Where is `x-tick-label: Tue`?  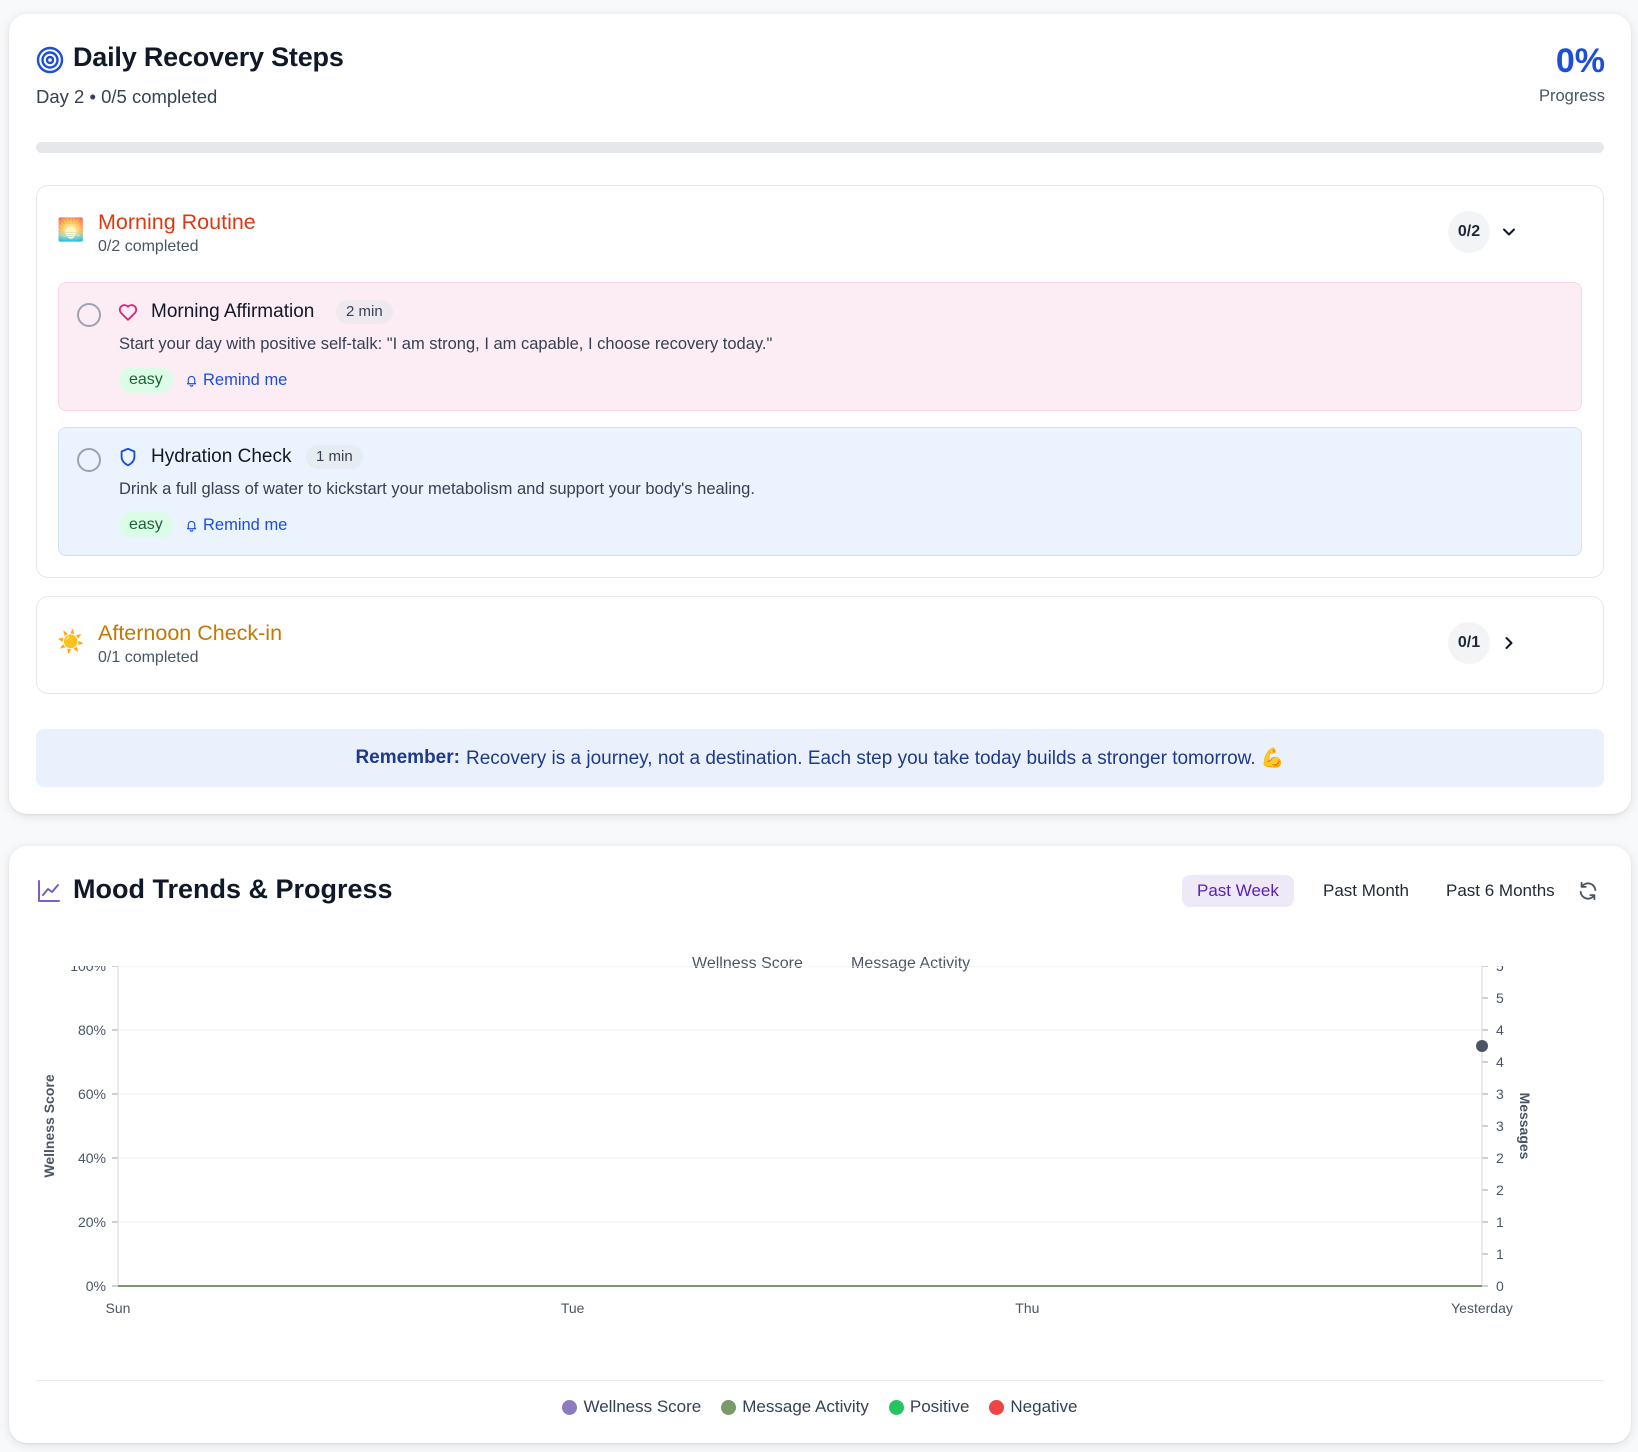
x-tick-label: Tue is located at coordinates (573, 1308).